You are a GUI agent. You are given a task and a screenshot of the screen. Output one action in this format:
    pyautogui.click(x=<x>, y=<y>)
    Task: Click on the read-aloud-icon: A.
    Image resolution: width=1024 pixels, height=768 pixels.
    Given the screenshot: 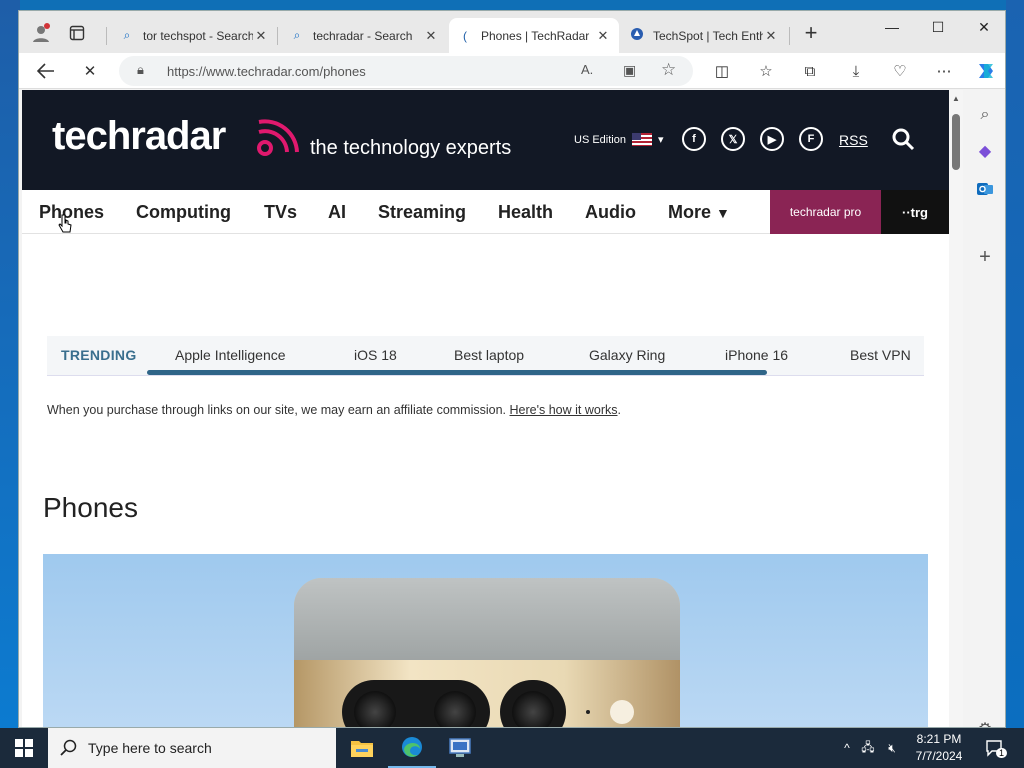 What is the action you would take?
    pyautogui.click(x=587, y=69)
    